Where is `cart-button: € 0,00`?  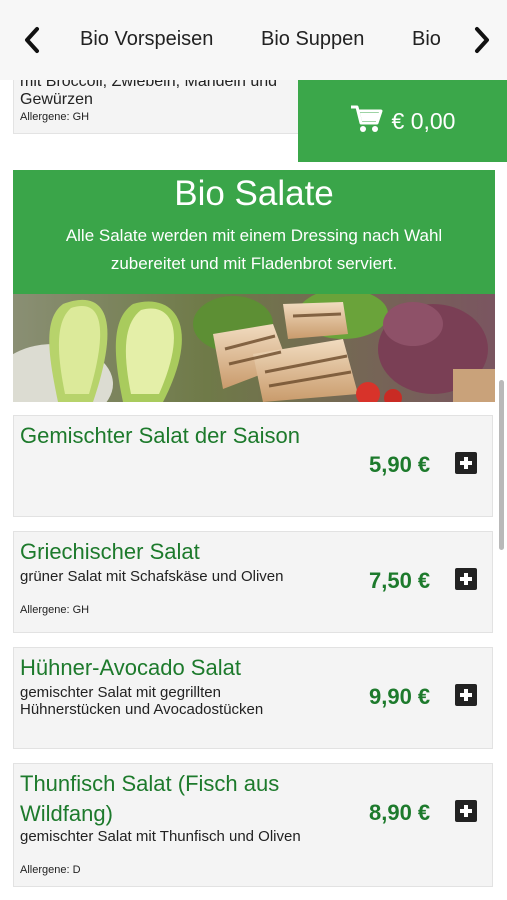 cart-button: € 0,00 is located at coordinates (402, 121).